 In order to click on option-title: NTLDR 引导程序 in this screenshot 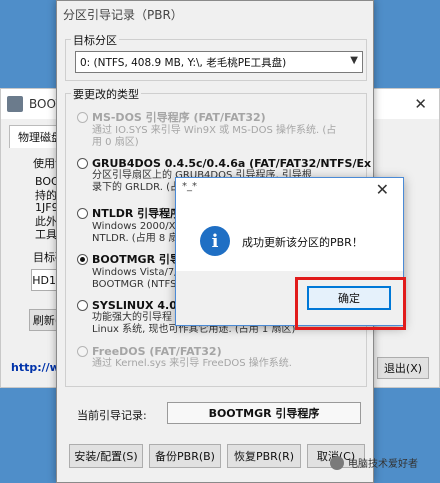, I will do `click(137, 213)`.